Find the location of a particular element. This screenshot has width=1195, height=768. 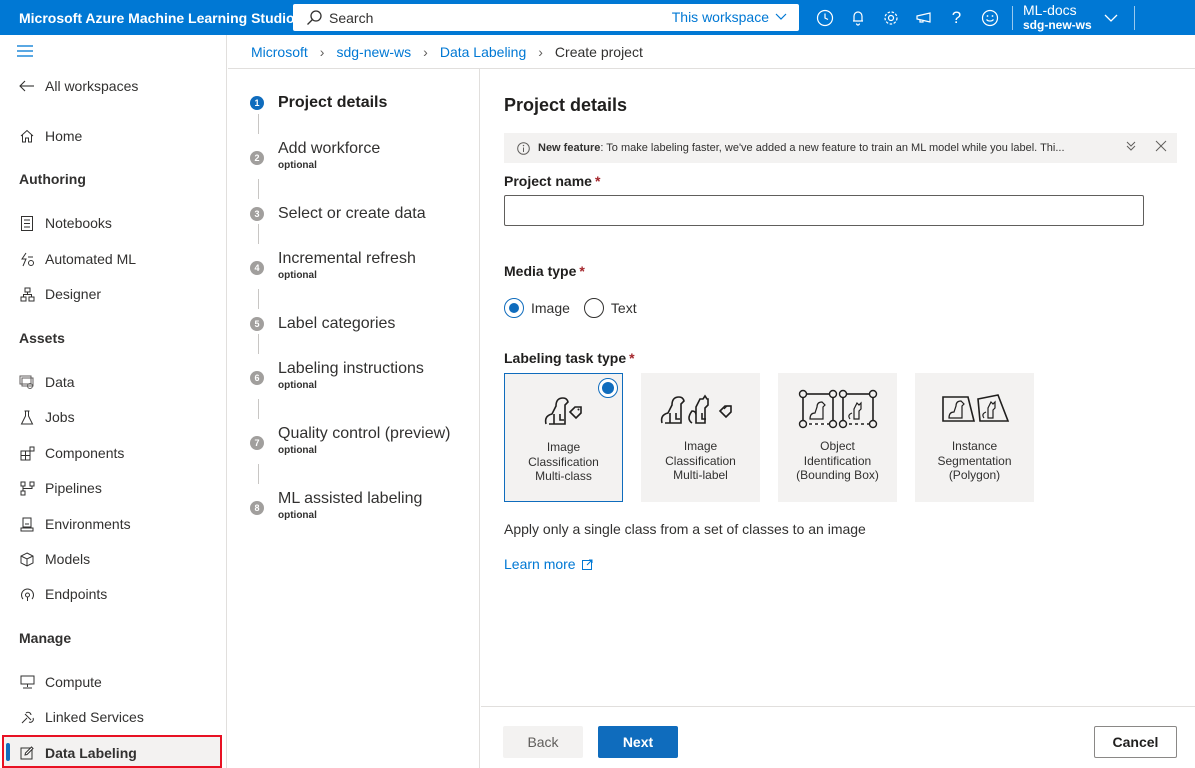

gear-icon is located at coordinates (890, 17).